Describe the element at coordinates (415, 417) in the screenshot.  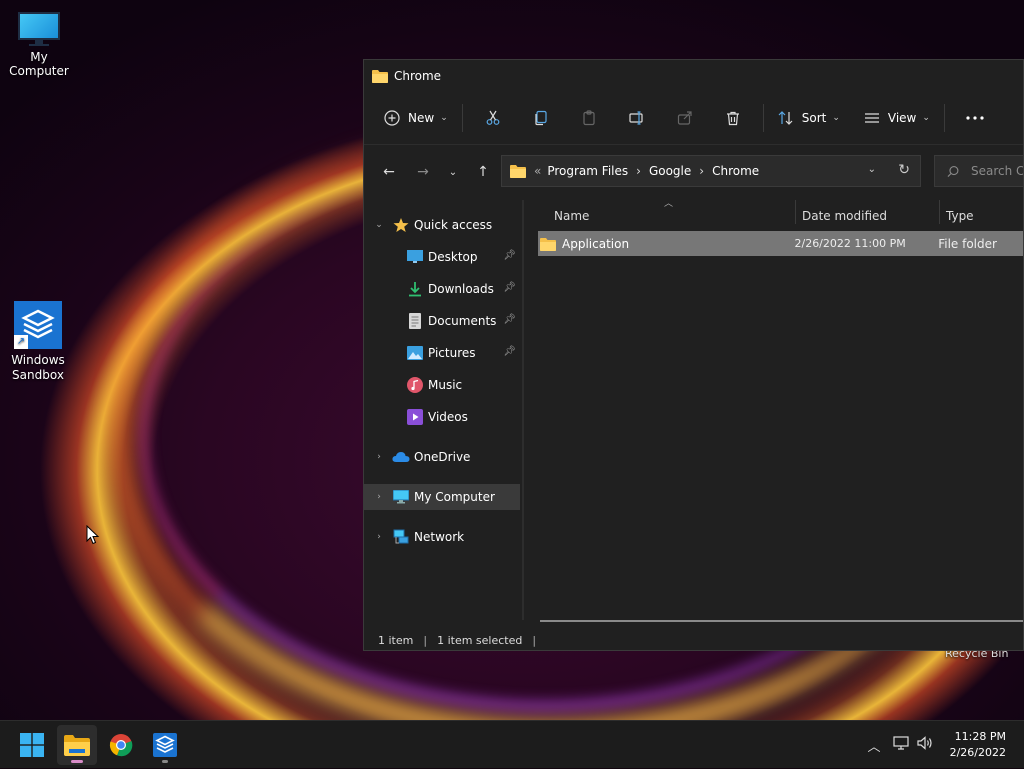
I see `video-icon` at that location.